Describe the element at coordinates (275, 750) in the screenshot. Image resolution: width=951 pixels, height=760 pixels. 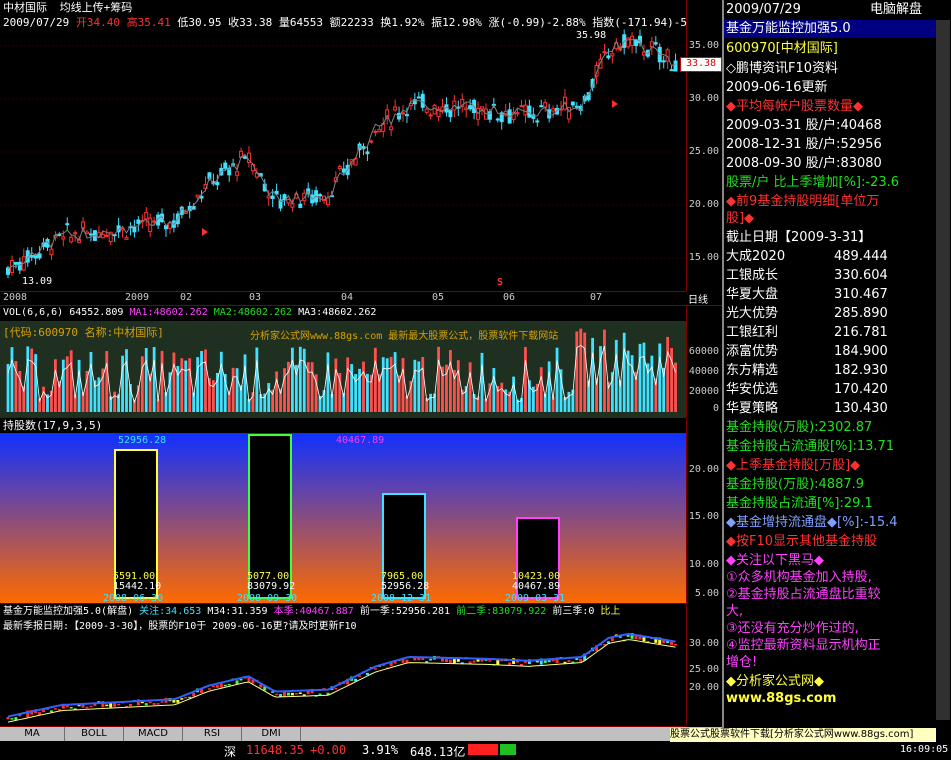
I see `index-value: 11648.35` at that location.